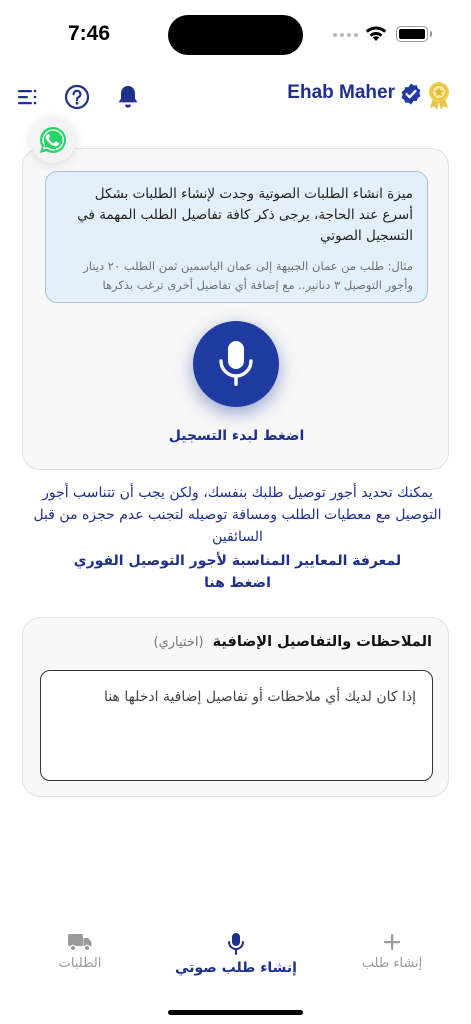 The height and width of the screenshot is (1024, 471). What do you see at coordinates (411, 94) in the screenshot?
I see `verified-badge-icon` at bounding box center [411, 94].